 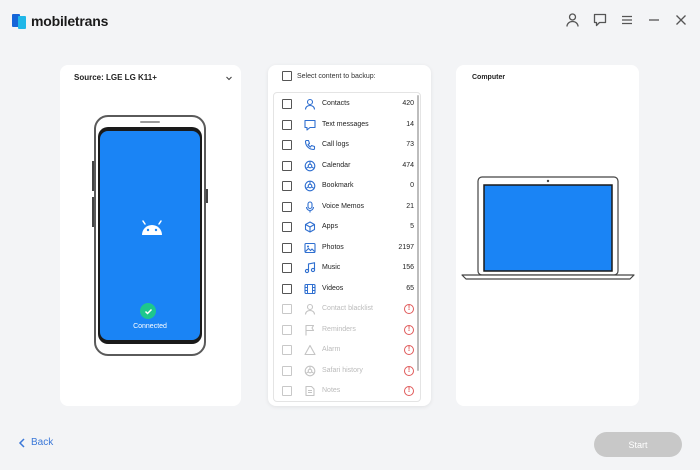 I want to click on music-icon, so click(x=310, y=268).